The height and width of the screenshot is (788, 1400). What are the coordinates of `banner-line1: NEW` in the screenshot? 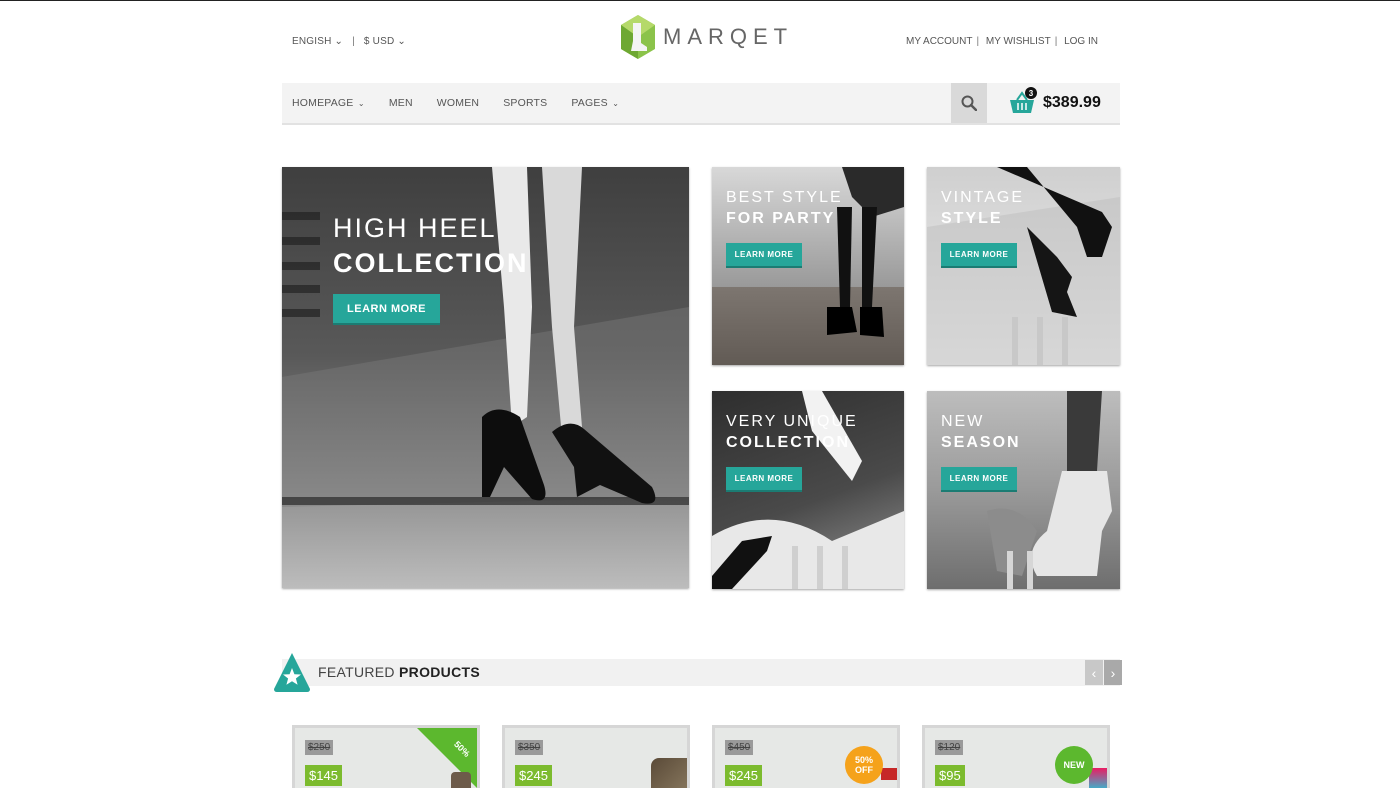 It's located at (963, 421).